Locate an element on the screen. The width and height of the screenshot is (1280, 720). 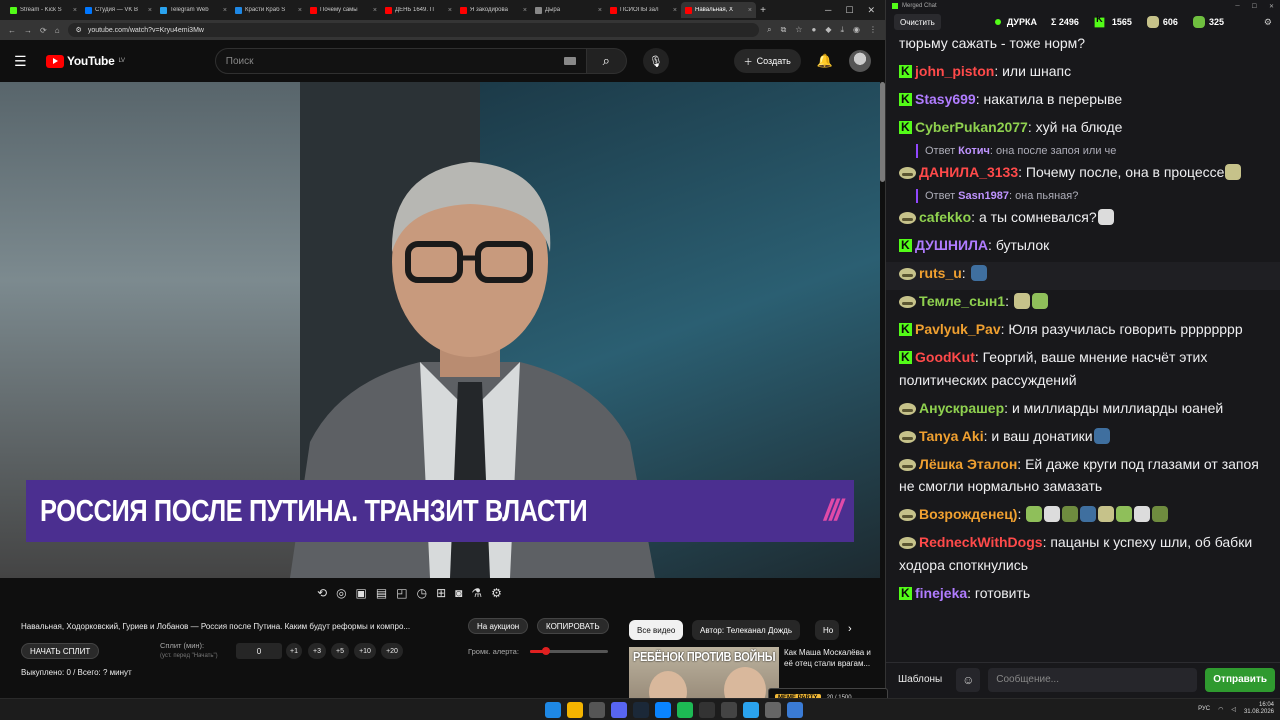
auction-button: На аукцион is located at coordinates (498, 626).